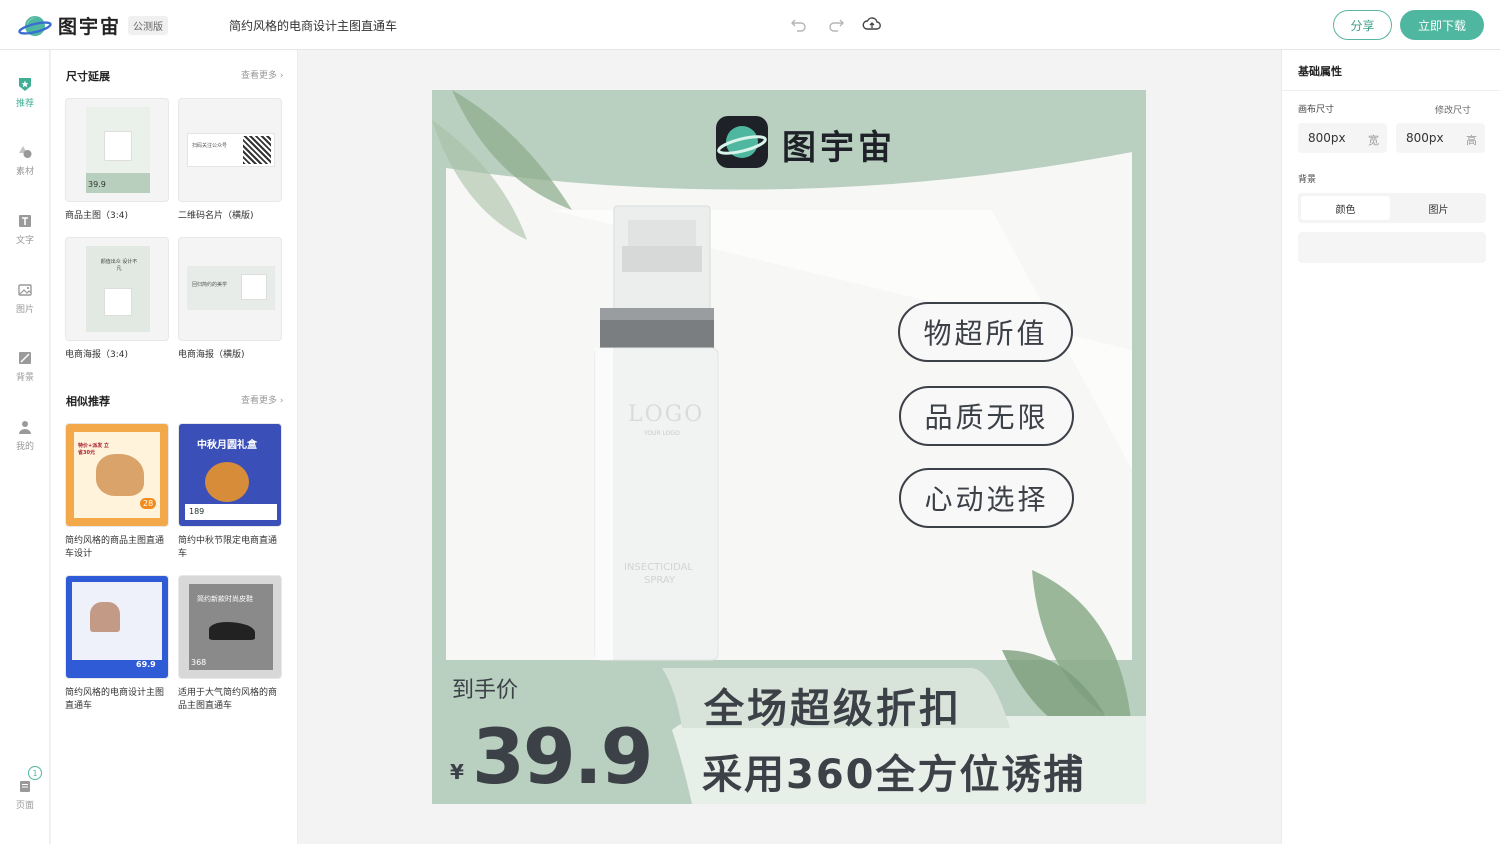 This screenshot has width=1500, height=844. Describe the element at coordinates (1442, 25) in the screenshot. I see `download-button: 立即下载` at that location.